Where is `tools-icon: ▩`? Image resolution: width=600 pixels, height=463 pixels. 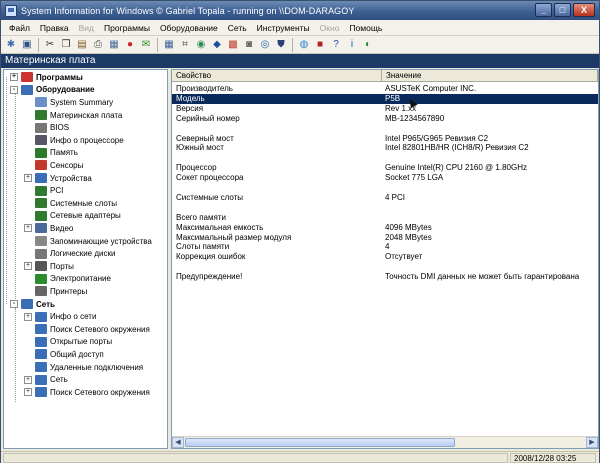 tools-icon: ▩ is located at coordinates (233, 45).